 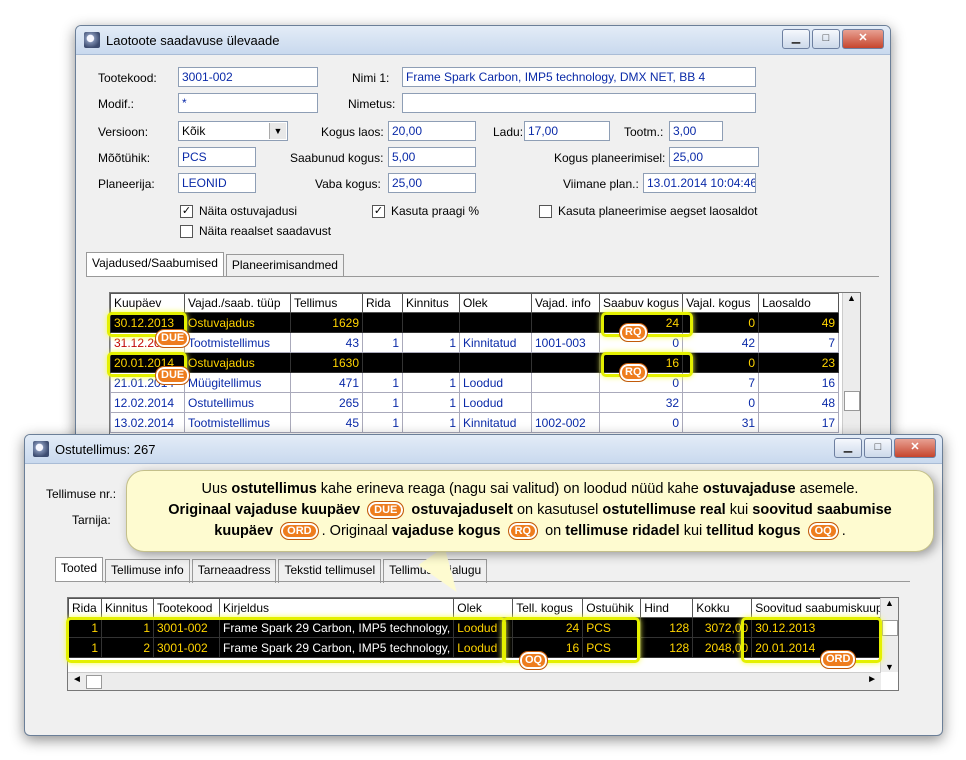 I want to click on tab-tekstid: Tekstid tellimusel, so click(x=330, y=571).